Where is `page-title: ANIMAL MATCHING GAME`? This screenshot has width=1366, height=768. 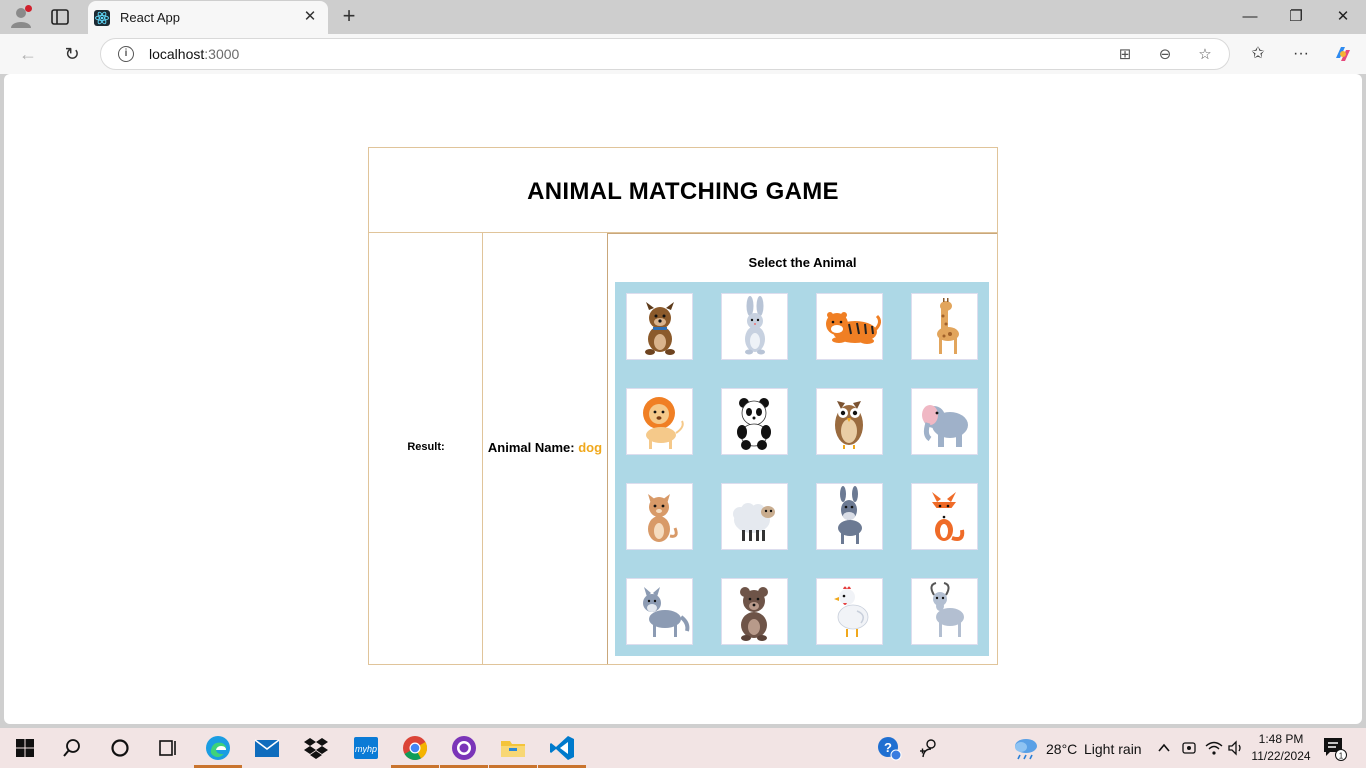 page-title: ANIMAL MATCHING GAME is located at coordinates (683, 191).